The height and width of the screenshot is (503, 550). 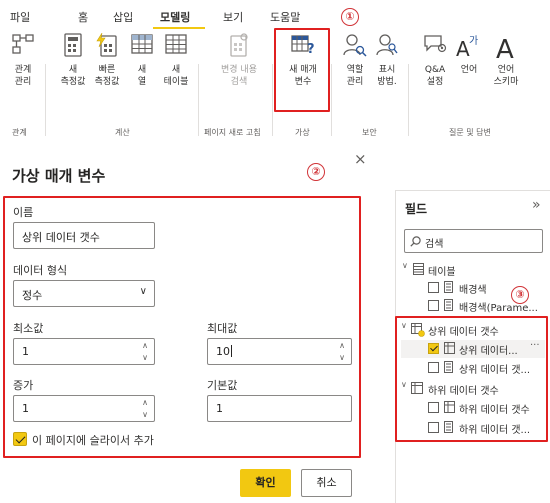 What do you see at coordinates (232, 132) in the screenshot?
I see `group-label-page-refresh: 페이지 새로 고침` at bounding box center [232, 132].